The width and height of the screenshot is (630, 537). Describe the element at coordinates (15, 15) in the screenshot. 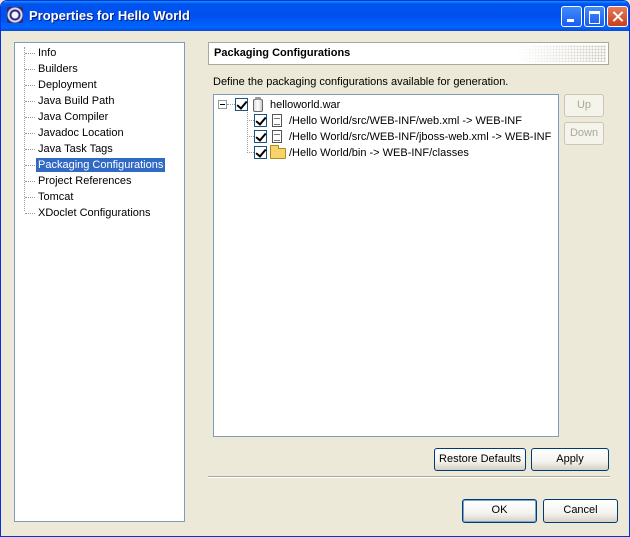

I see `eclipse-icon` at that location.